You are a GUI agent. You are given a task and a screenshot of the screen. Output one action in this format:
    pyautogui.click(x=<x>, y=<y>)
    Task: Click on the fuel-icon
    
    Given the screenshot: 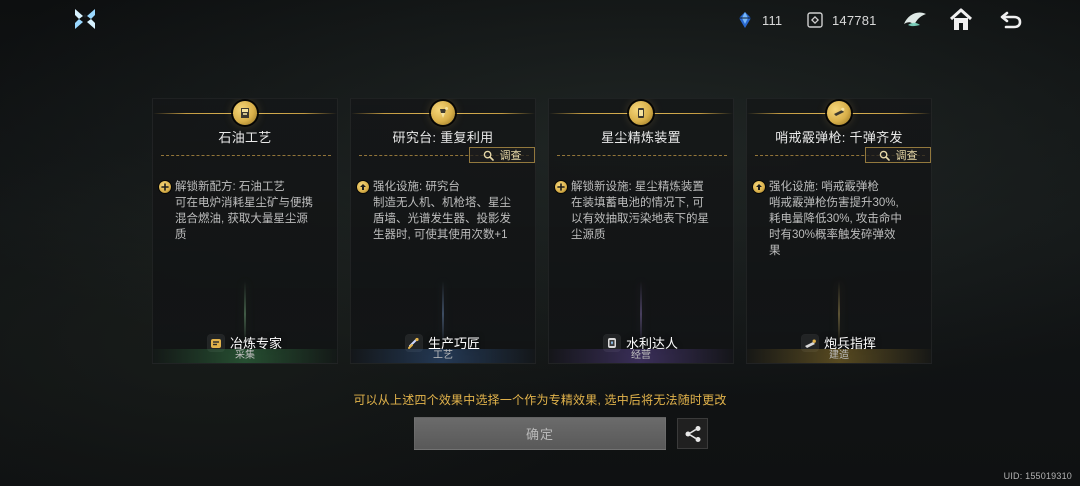 What is the action you would take?
    pyautogui.click(x=245, y=113)
    